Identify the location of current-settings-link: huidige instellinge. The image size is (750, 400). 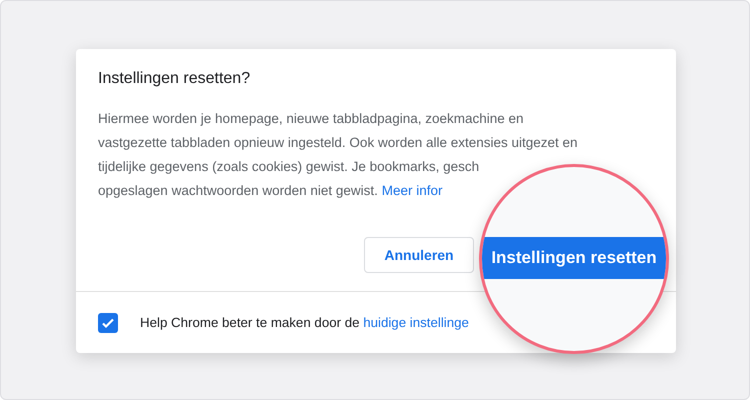
(416, 322).